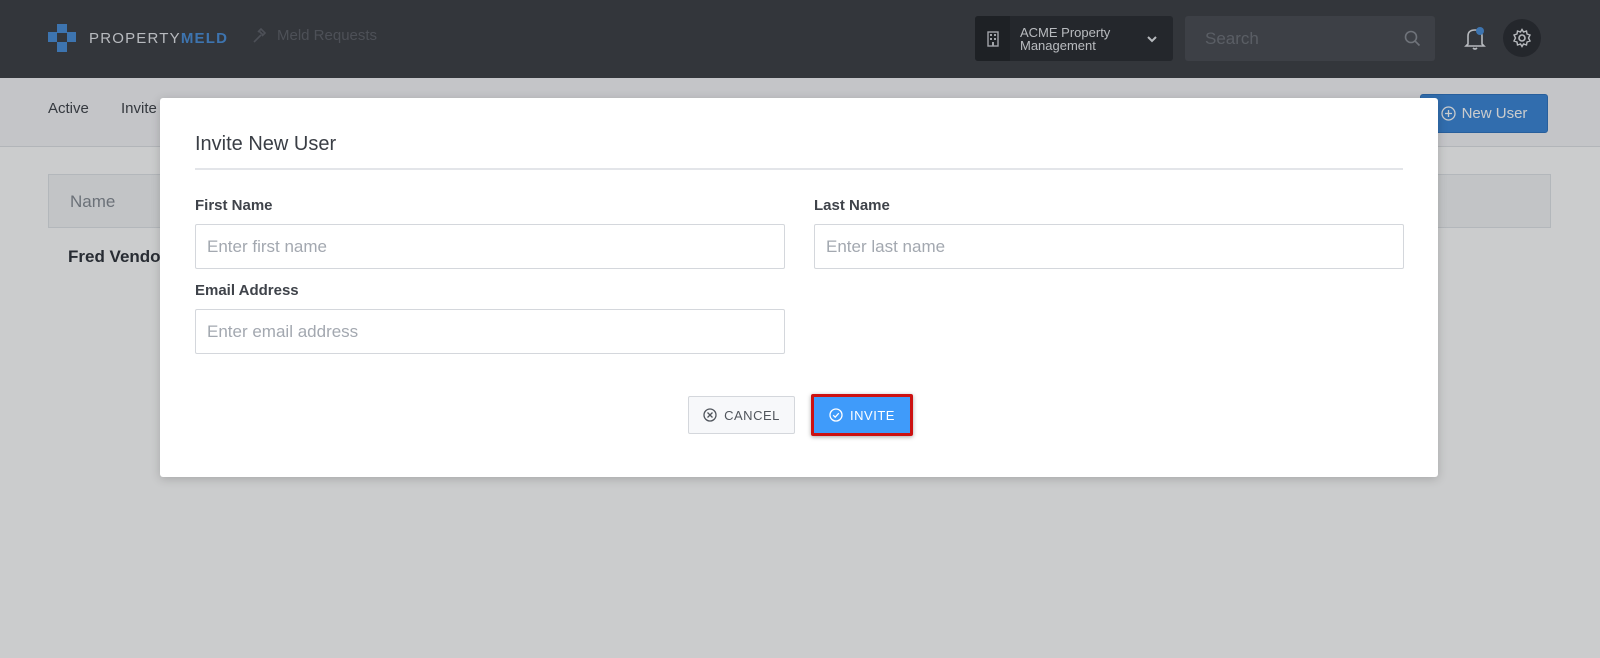 The height and width of the screenshot is (658, 1600). I want to click on cancel-button: CANCEL, so click(741, 415).